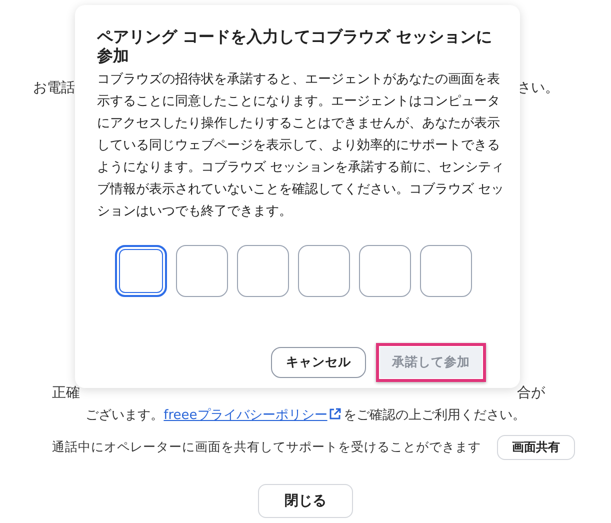 This screenshot has height=523, width=611. What do you see at coordinates (66, 393) in the screenshot?
I see `background-text: 正確` at bounding box center [66, 393].